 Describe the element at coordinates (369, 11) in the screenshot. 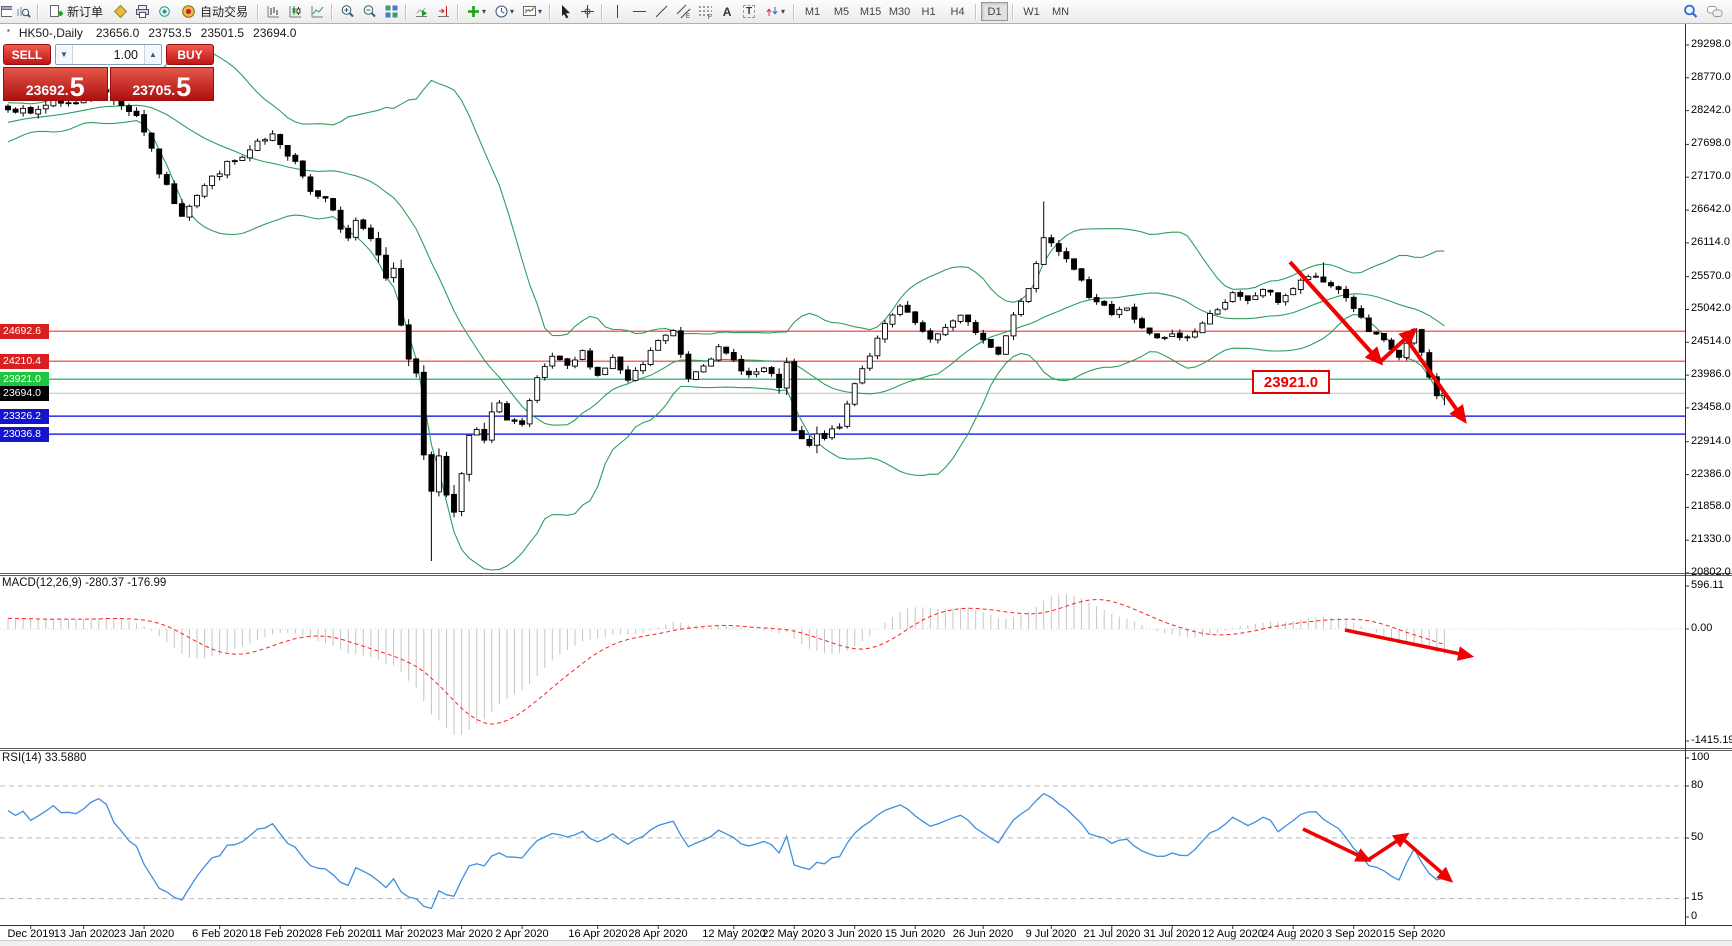

I see `zoom-out-icon` at that location.